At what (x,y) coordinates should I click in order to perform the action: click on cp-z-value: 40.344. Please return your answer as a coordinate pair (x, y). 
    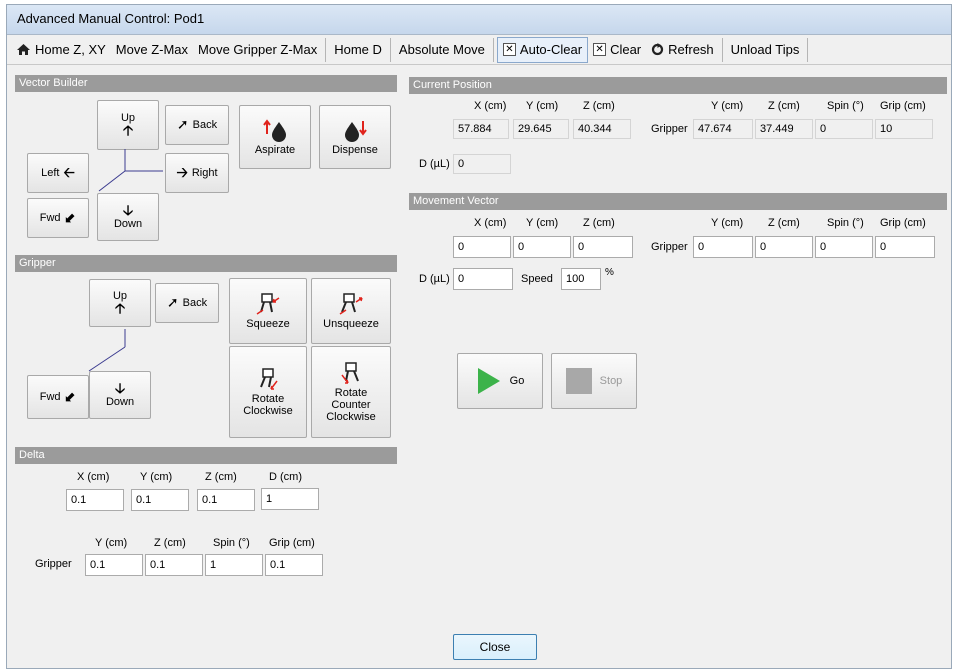
    Looking at the image, I should click on (602, 129).